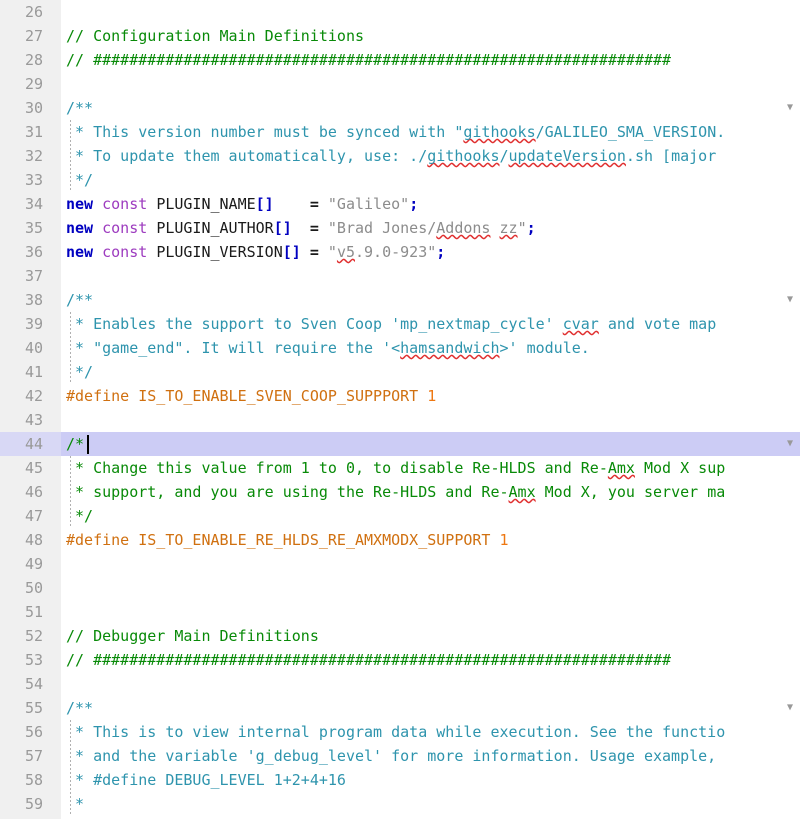 The width and height of the screenshot is (800, 819). What do you see at coordinates (33, 84) in the screenshot?
I see `line-number: 29` at bounding box center [33, 84].